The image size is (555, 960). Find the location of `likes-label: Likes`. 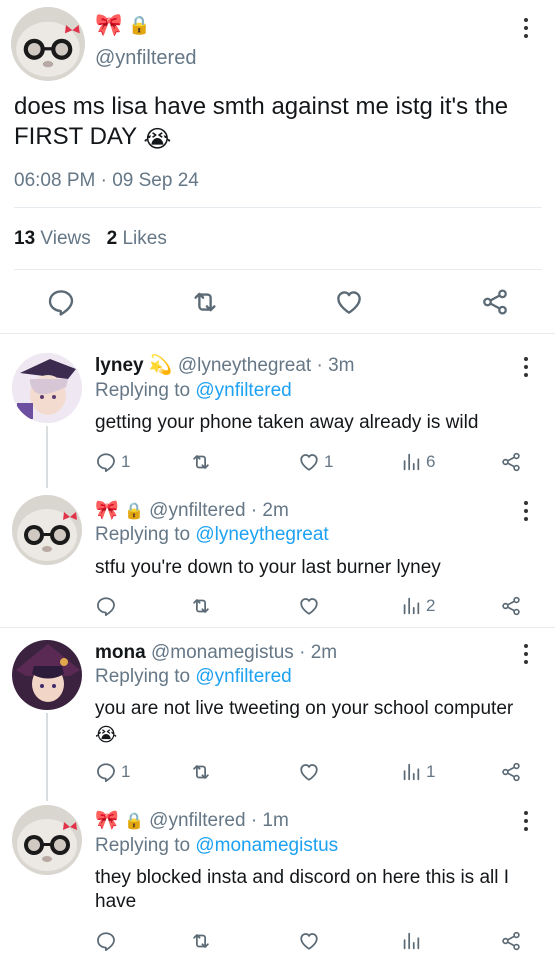

likes-label: Likes is located at coordinates (144, 238).